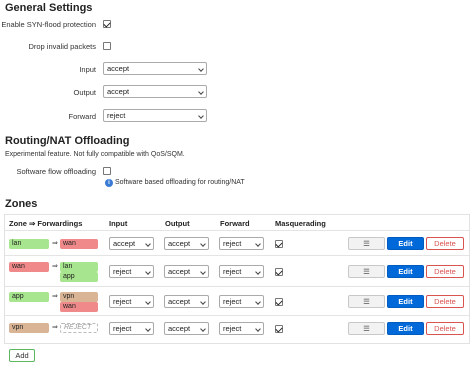 This screenshot has width=474, height=372. What do you see at coordinates (62, 46) in the screenshot?
I see `drop-invalid-label: Drop invalid packets` at bounding box center [62, 46].